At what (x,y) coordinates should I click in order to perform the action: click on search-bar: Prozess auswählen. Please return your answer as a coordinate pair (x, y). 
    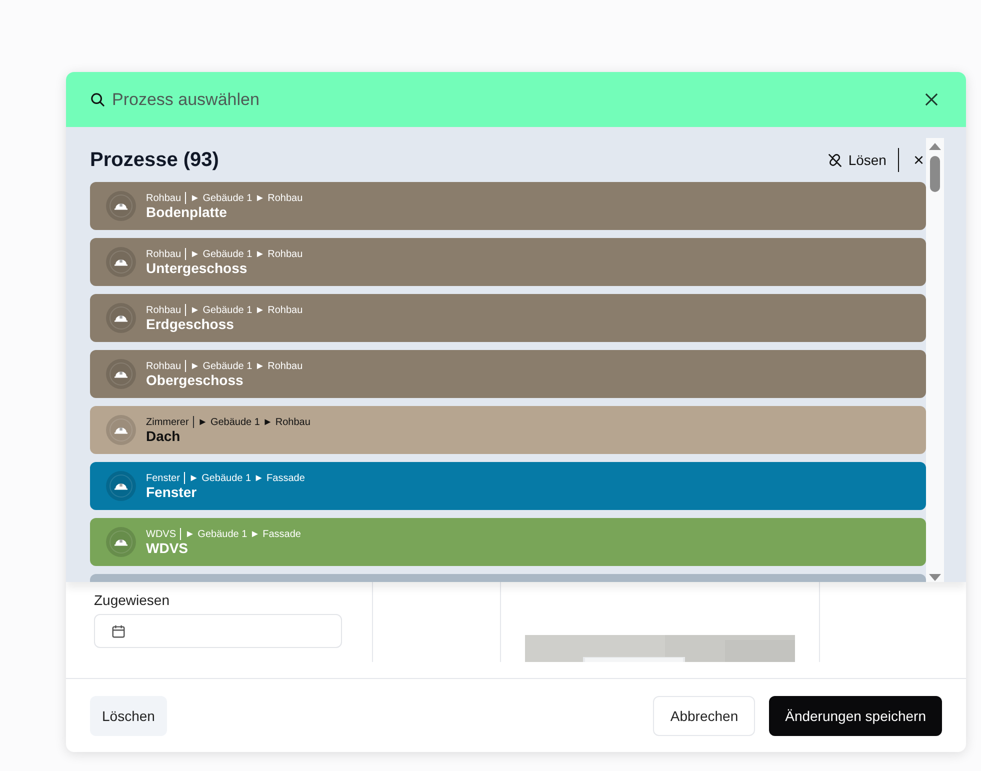
    Looking at the image, I should click on (516, 99).